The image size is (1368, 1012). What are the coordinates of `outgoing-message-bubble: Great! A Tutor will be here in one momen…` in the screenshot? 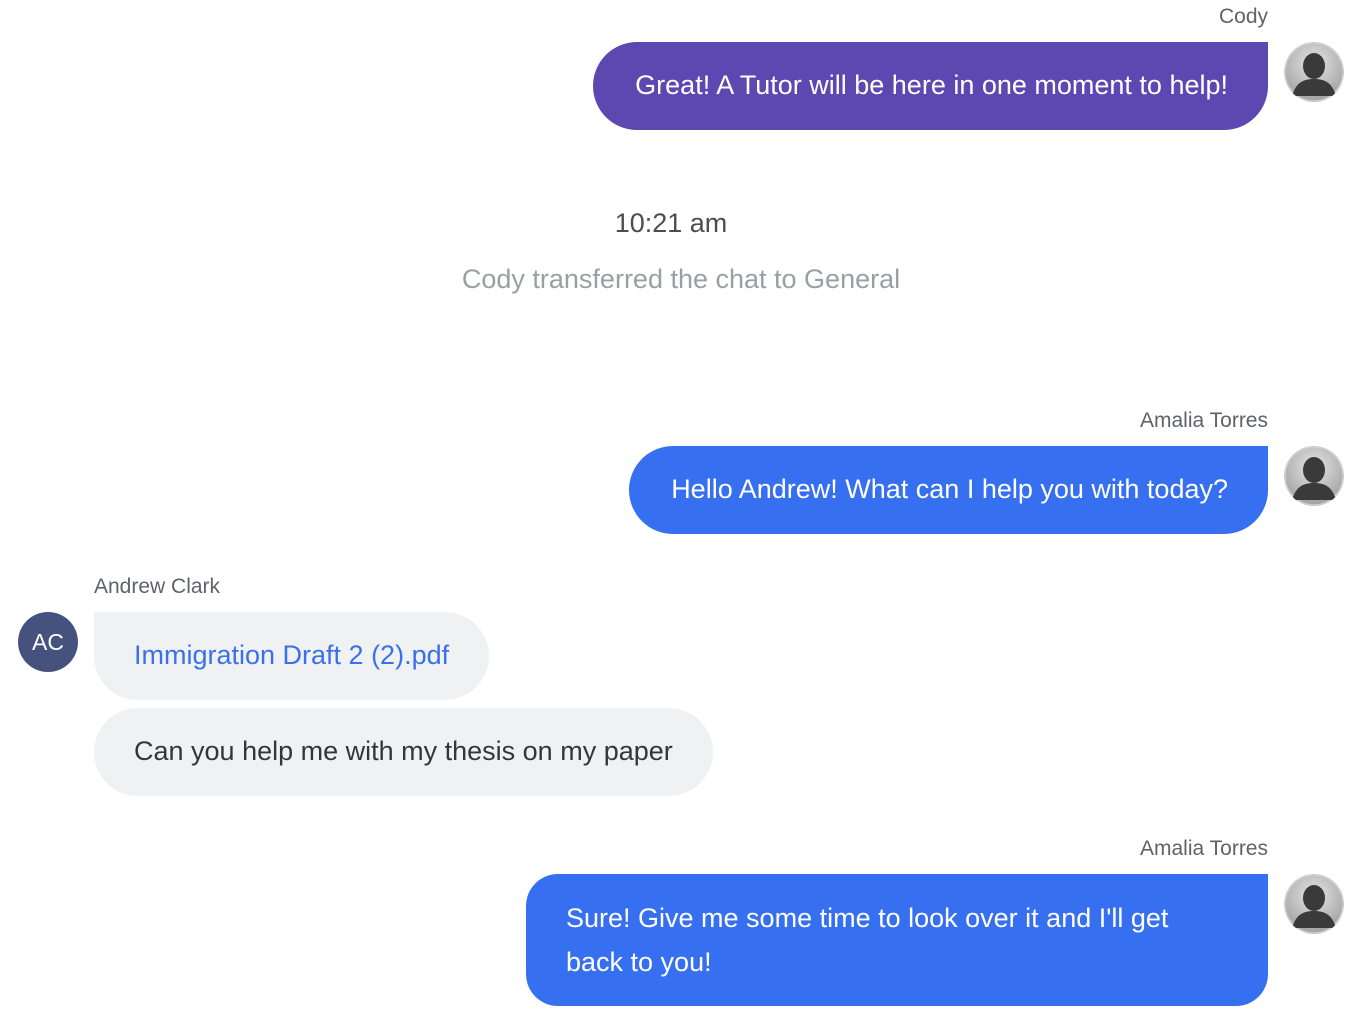 It's located at (930, 86).